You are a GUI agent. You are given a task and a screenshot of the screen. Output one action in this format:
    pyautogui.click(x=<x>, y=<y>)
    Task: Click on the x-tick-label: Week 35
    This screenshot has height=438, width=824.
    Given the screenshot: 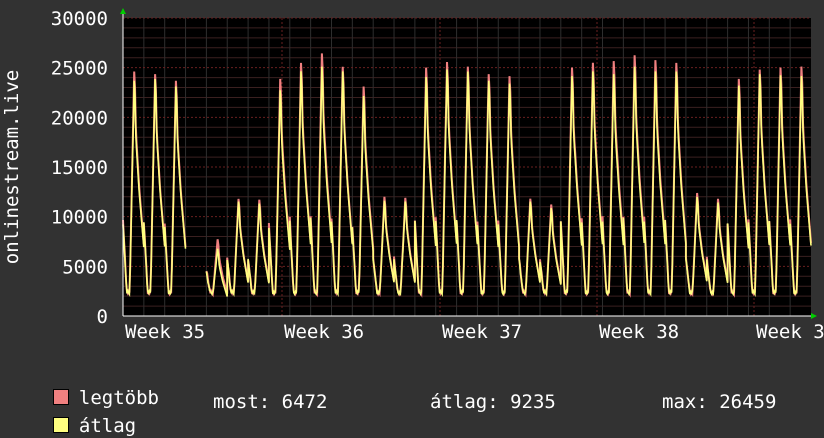 What is the action you would take?
    pyautogui.click(x=165, y=332)
    